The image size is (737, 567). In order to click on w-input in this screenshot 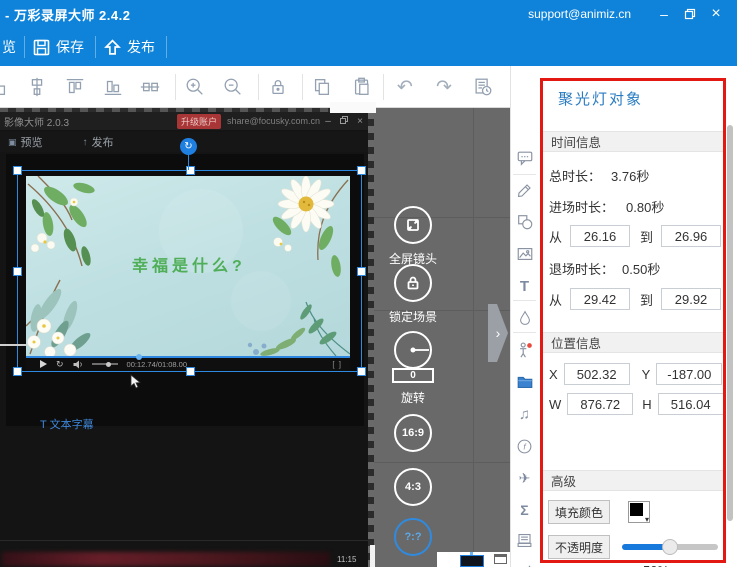, I will do `click(600, 404)`.